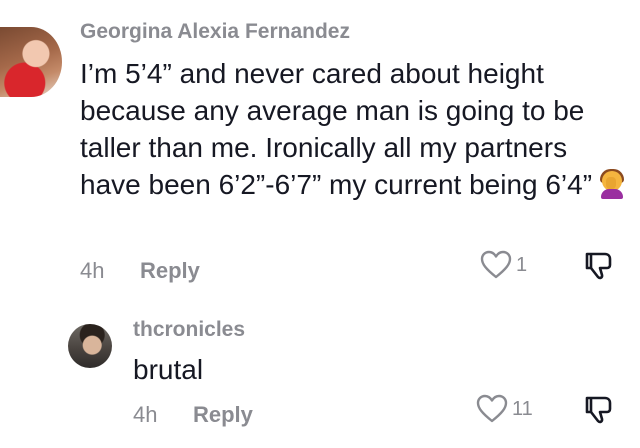  I want to click on like-count: 11, so click(522, 408).